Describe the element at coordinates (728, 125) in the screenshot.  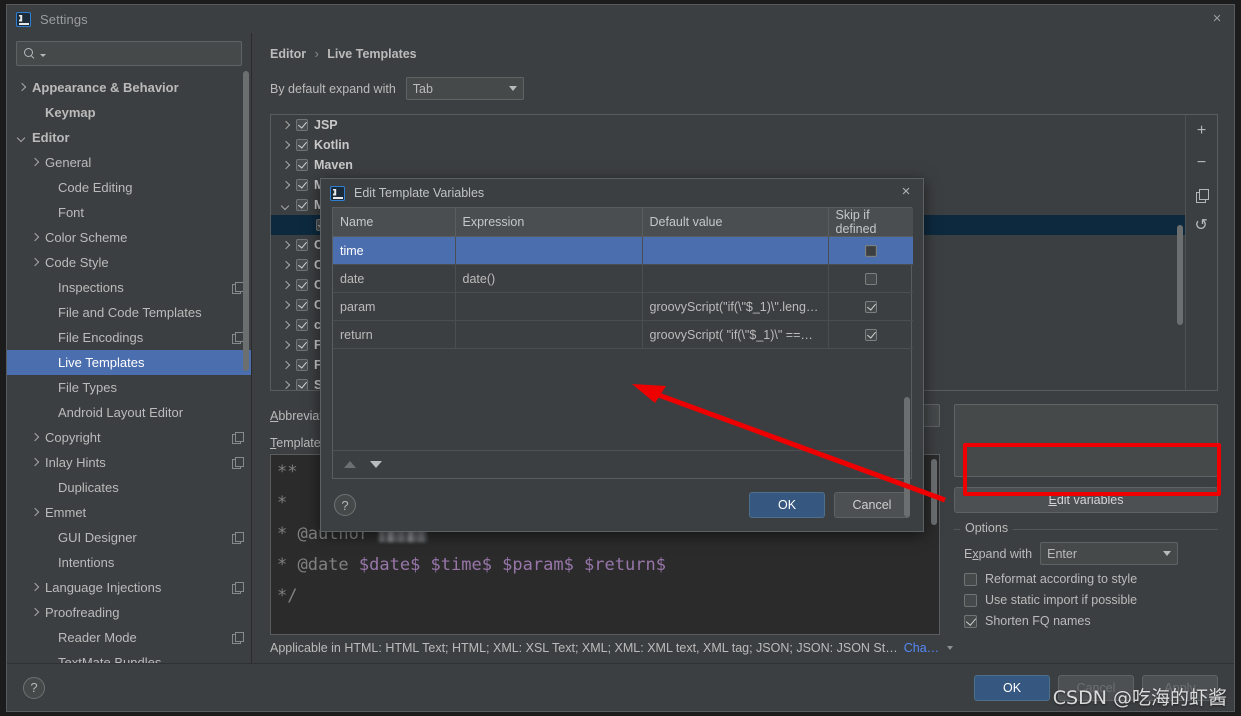
I see `template-group-row: JSP` at that location.